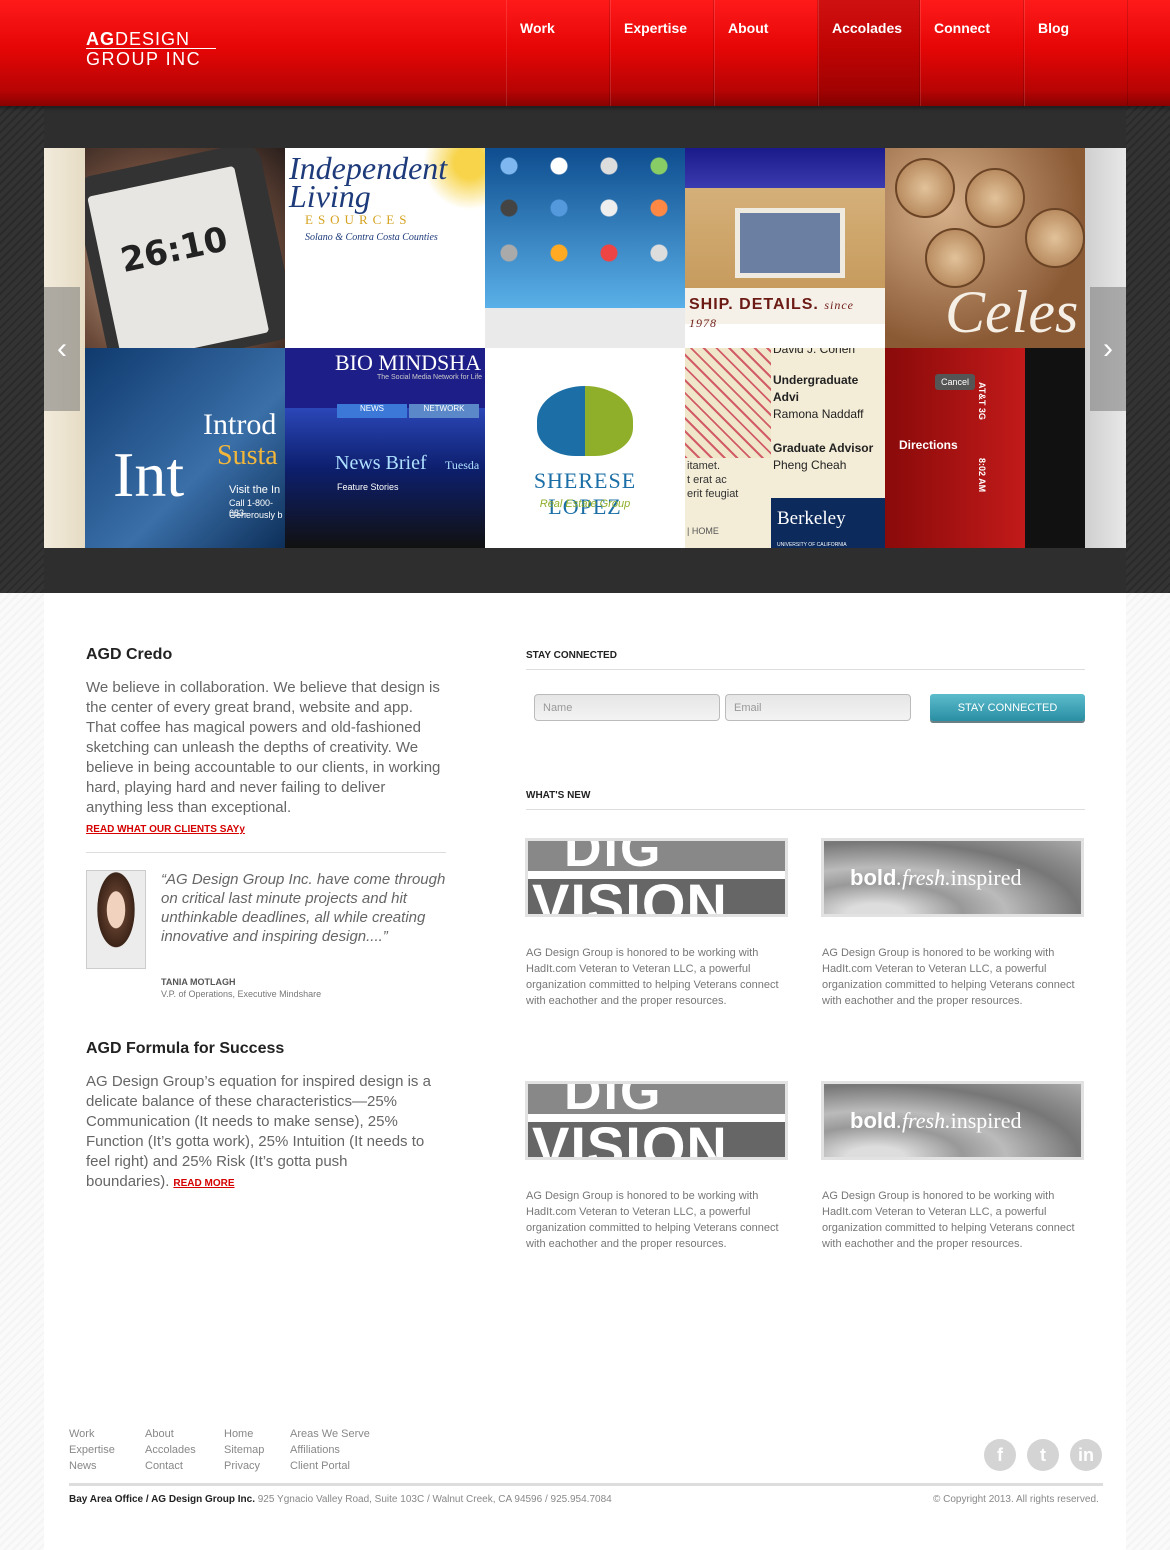 This screenshot has width=1170, height=1550. Describe the element at coordinates (656, 859) in the screenshot. I see `vision-top-band: DIG` at that location.